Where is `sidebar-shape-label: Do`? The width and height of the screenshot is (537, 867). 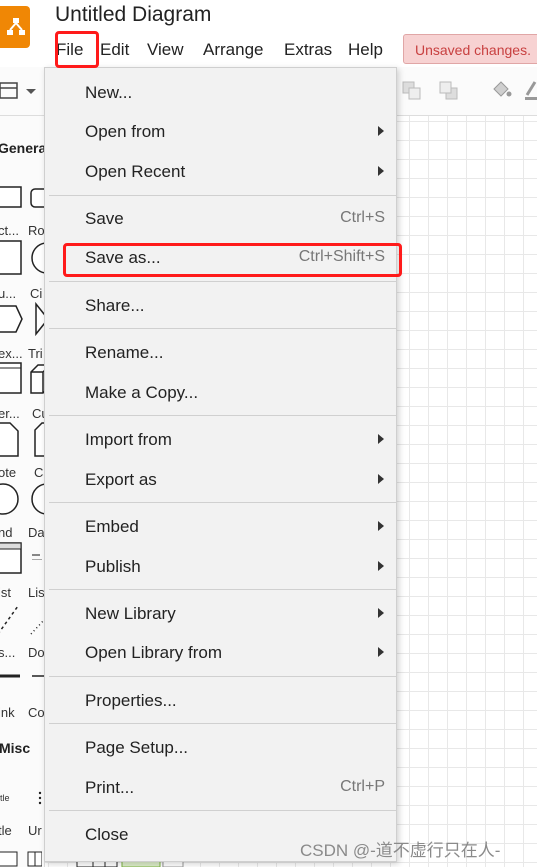 sidebar-shape-label: Do is located at coordinates (36, 652).